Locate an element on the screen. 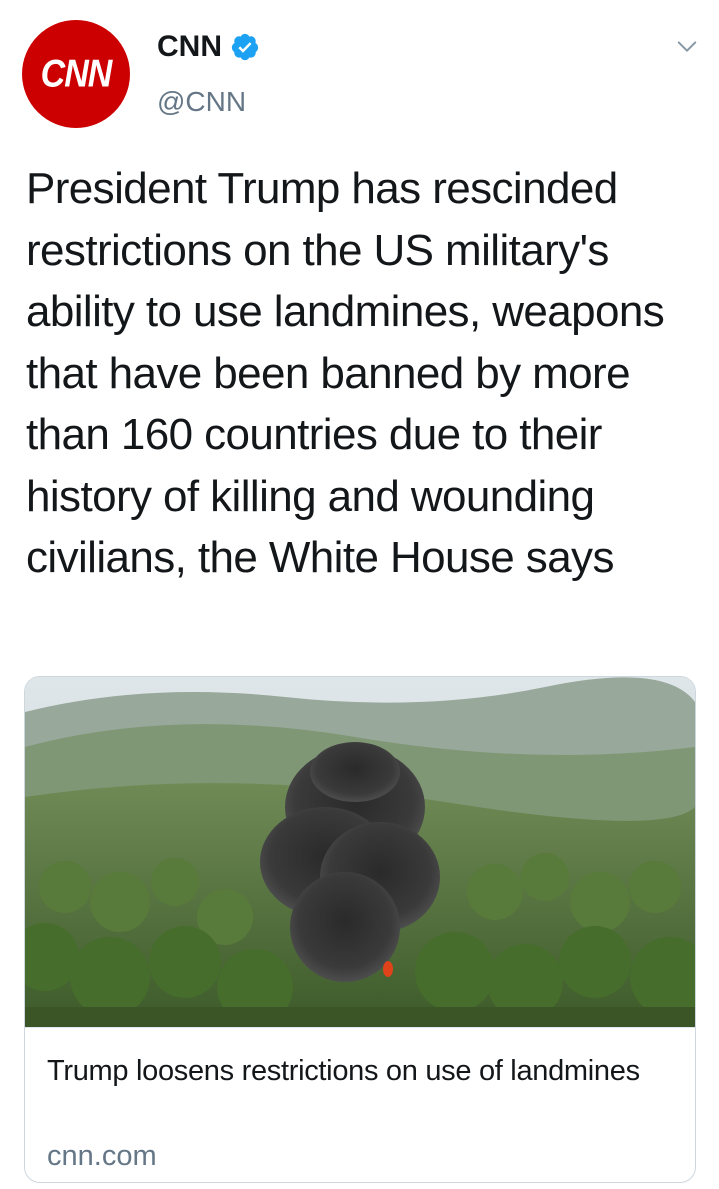 Image resolution: width=719 pixels, height=1189 pixels. avatar: CNN is located at coordinates (76, 74).